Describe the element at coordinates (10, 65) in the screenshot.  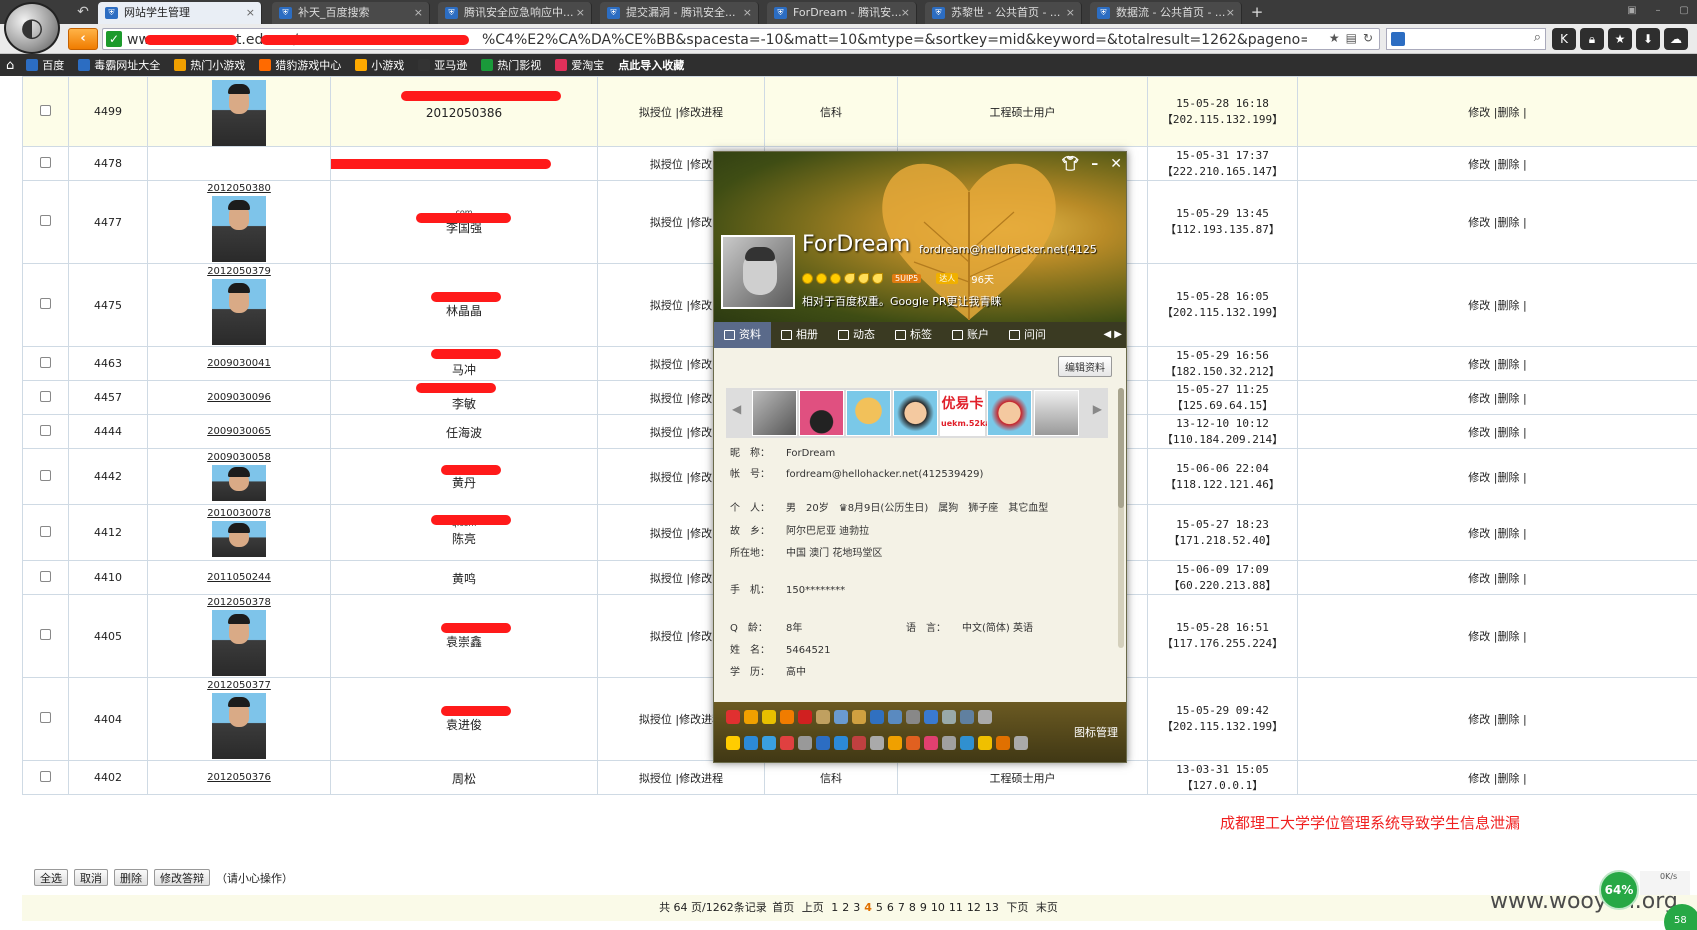
I see `home-icon: ⌂` at that location.